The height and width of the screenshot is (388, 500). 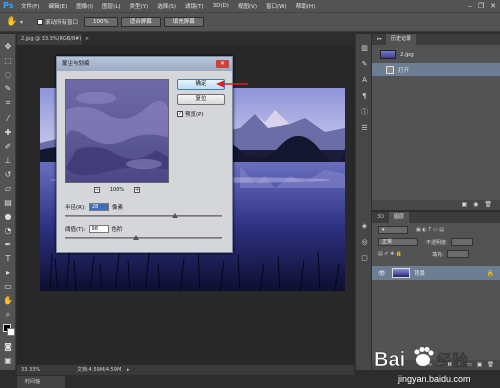 I want to click on threshold-slider-thumb, so click(x=135, y=237).